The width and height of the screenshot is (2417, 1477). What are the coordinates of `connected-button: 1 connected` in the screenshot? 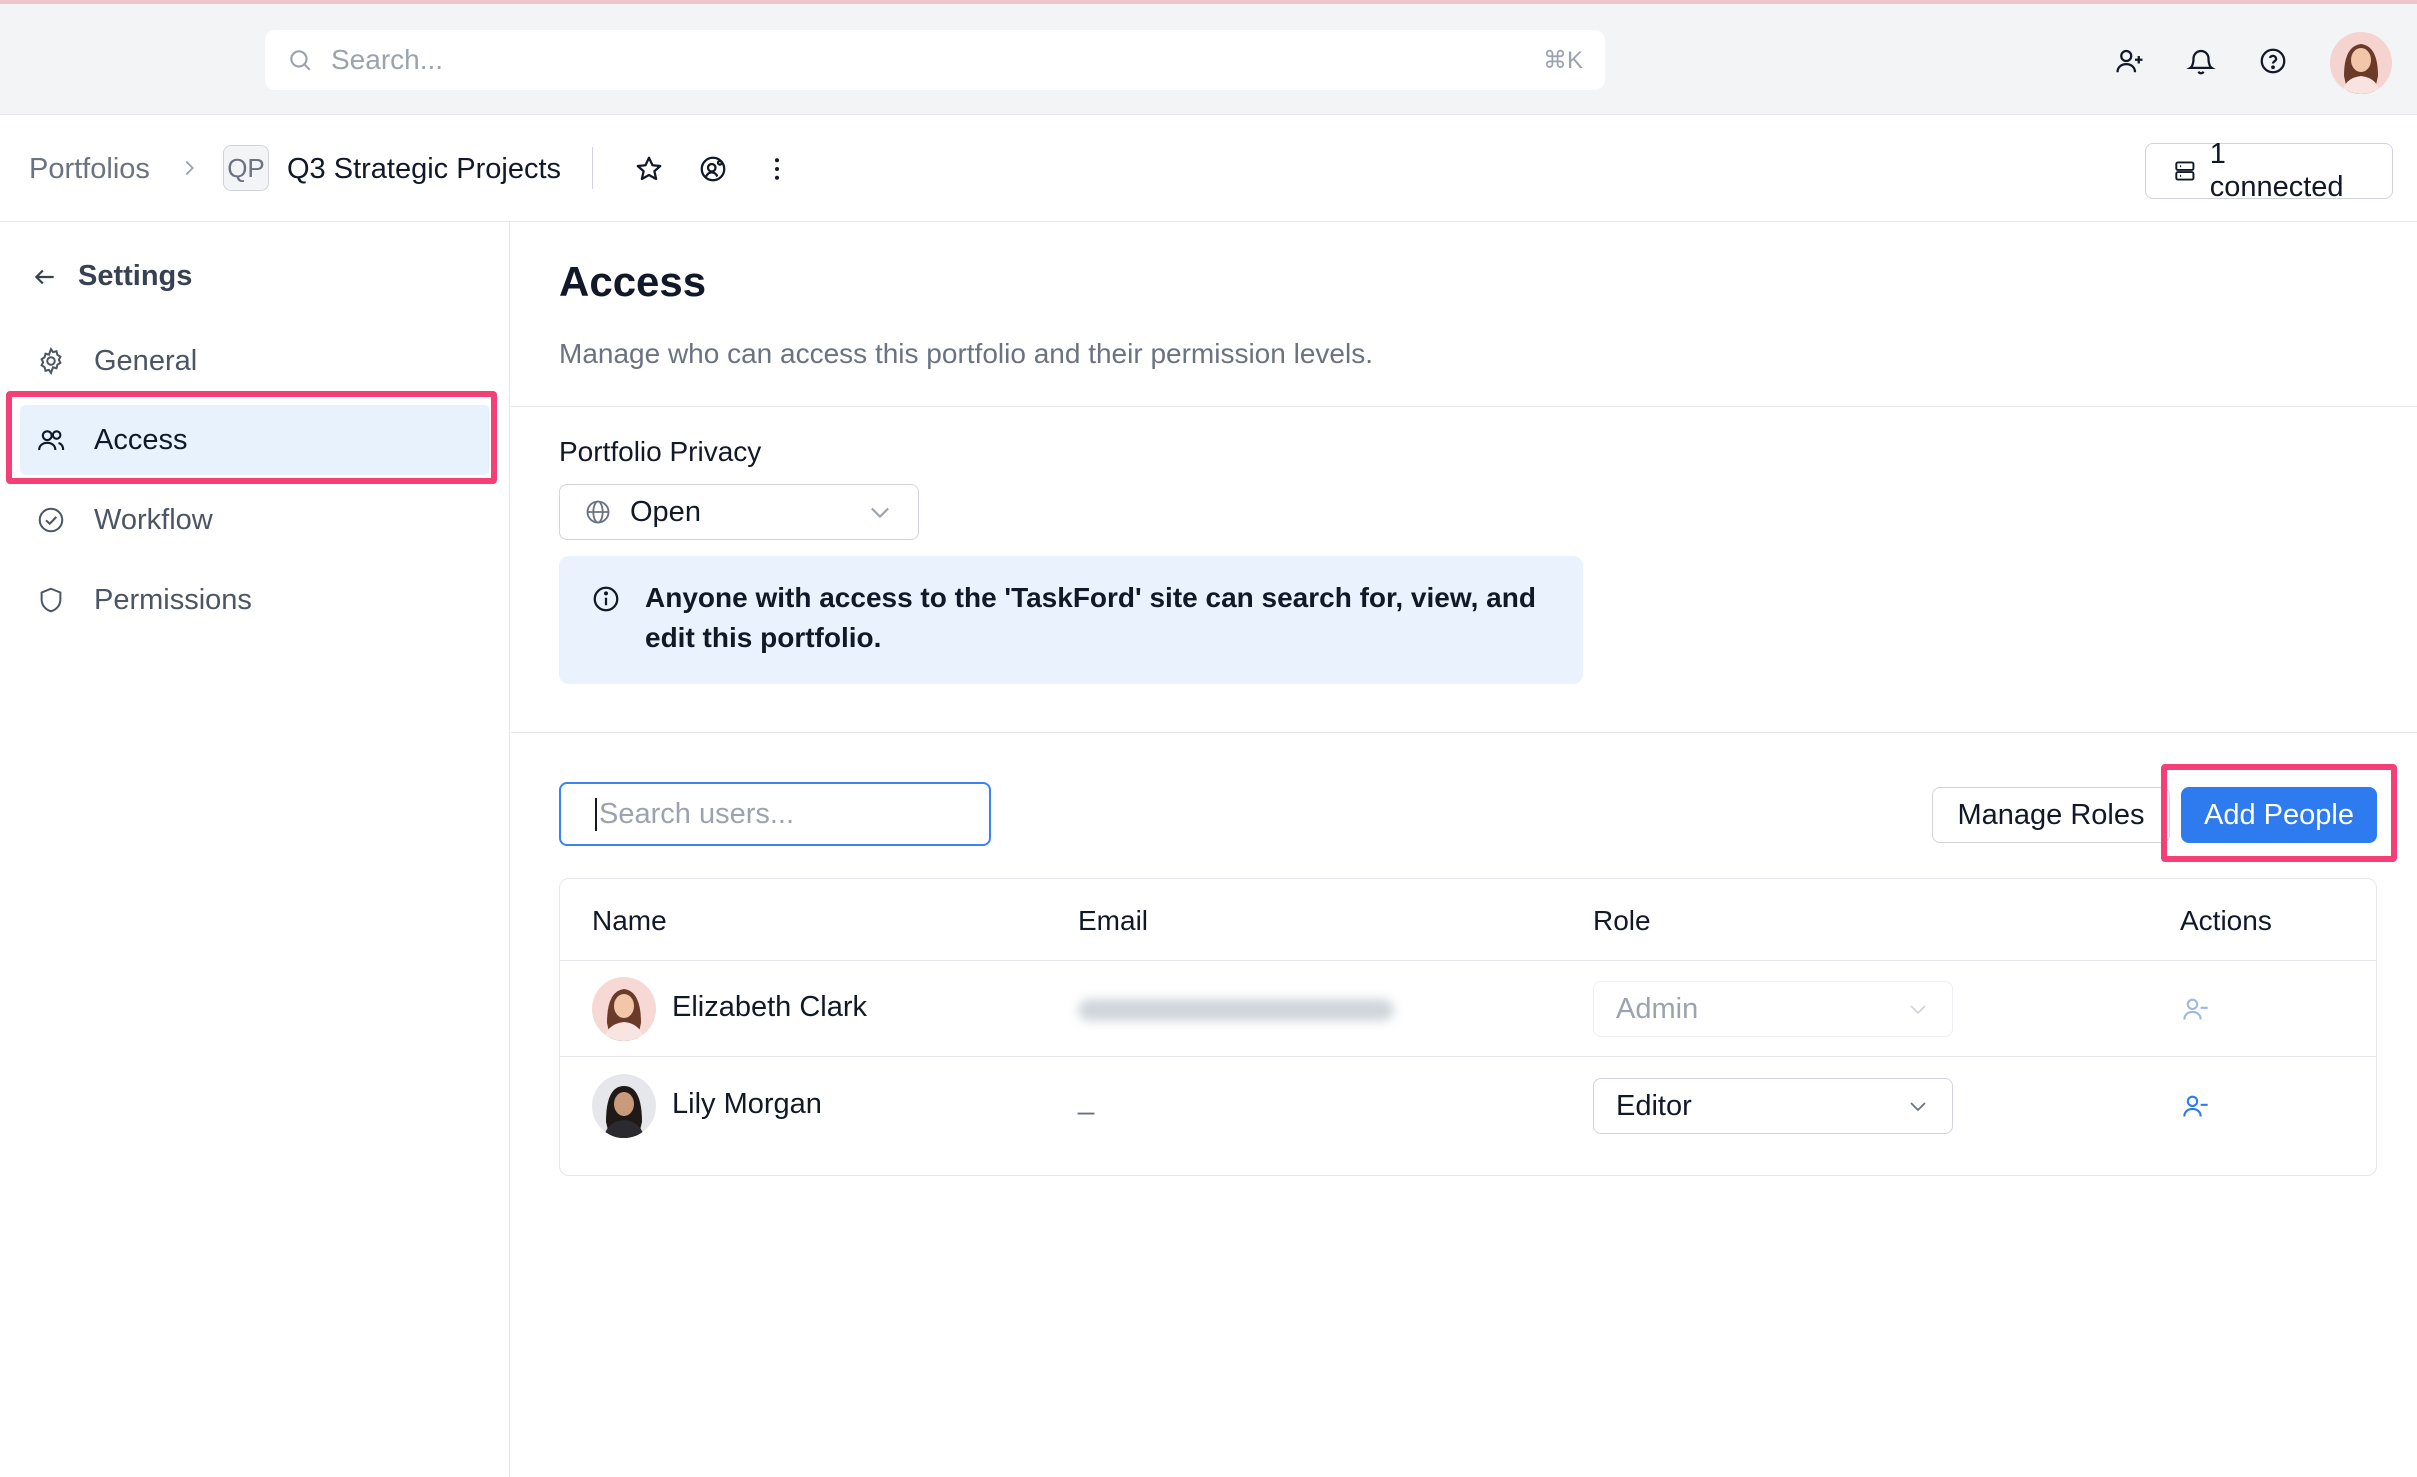 It's located at (2269, 170).